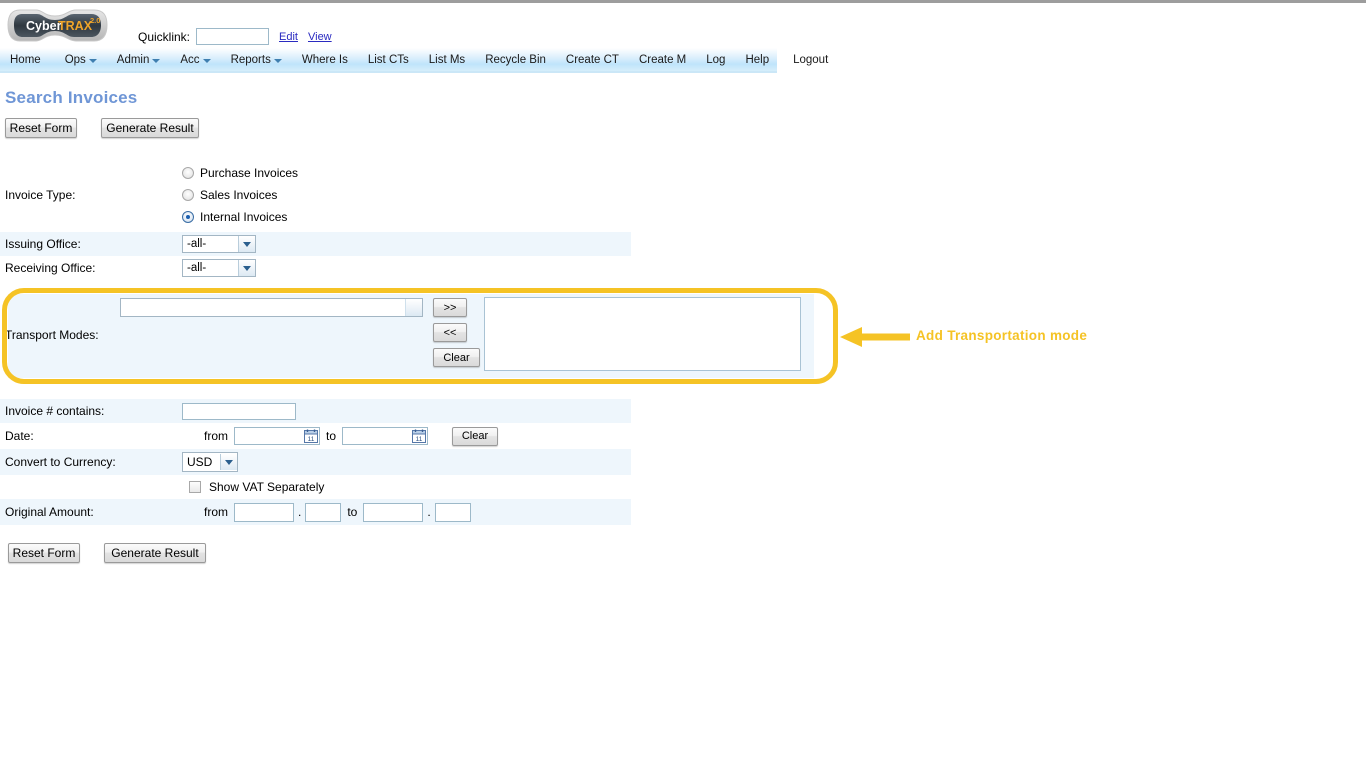 The image size is (1366, 768). I want to click on nav-item-reports: Reports, so click(256, 59).